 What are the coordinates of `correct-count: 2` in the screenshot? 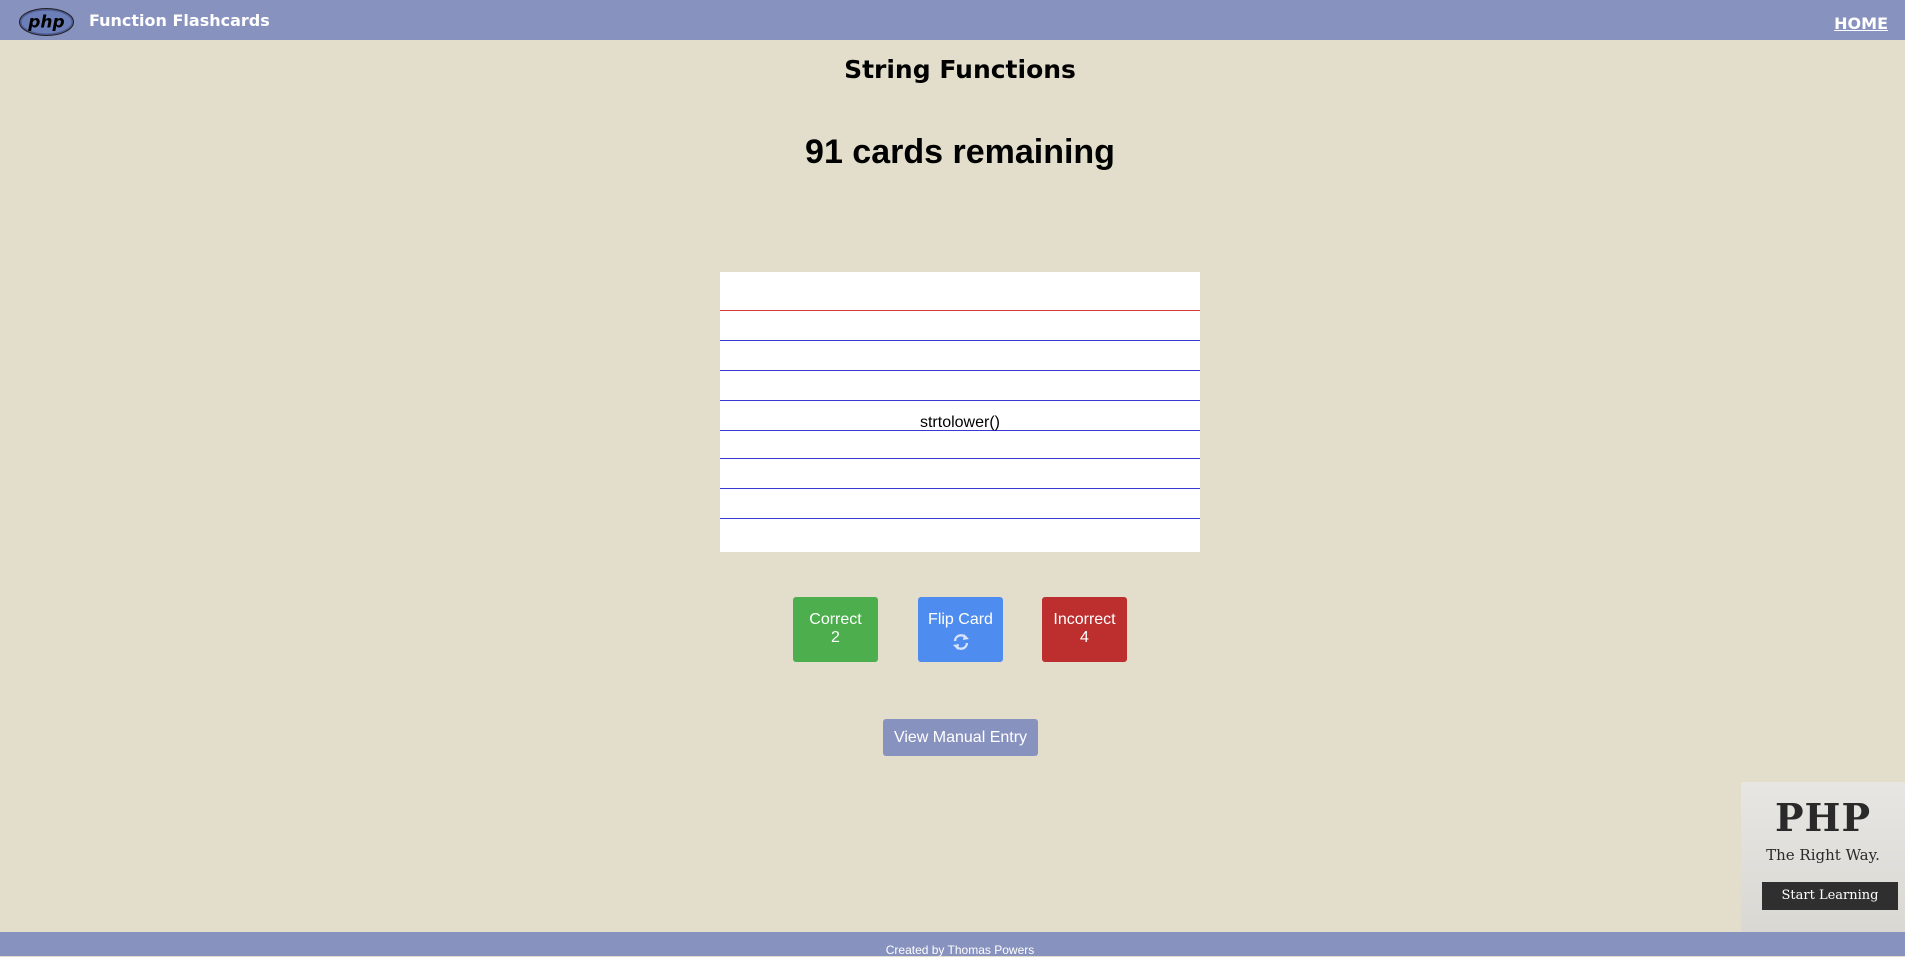 It's located at (835, 637).